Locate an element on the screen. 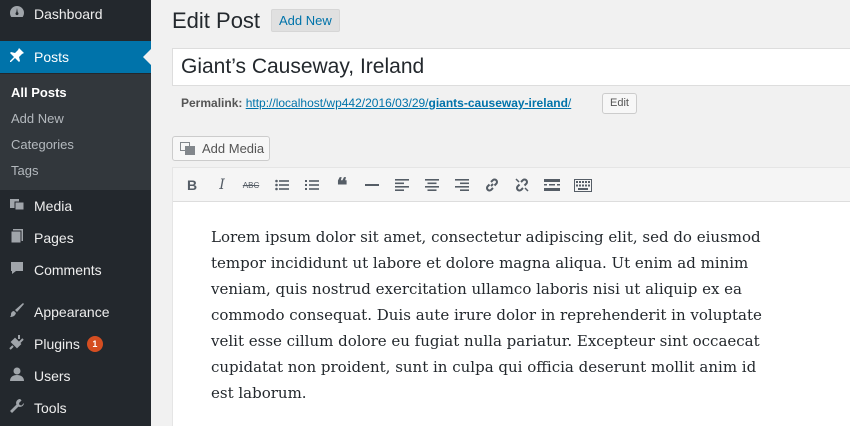 Image resolution: width=850 pixels, height=426 pixels. submenu-item-all-posts: All Posts is located at coordinates (39, 92).